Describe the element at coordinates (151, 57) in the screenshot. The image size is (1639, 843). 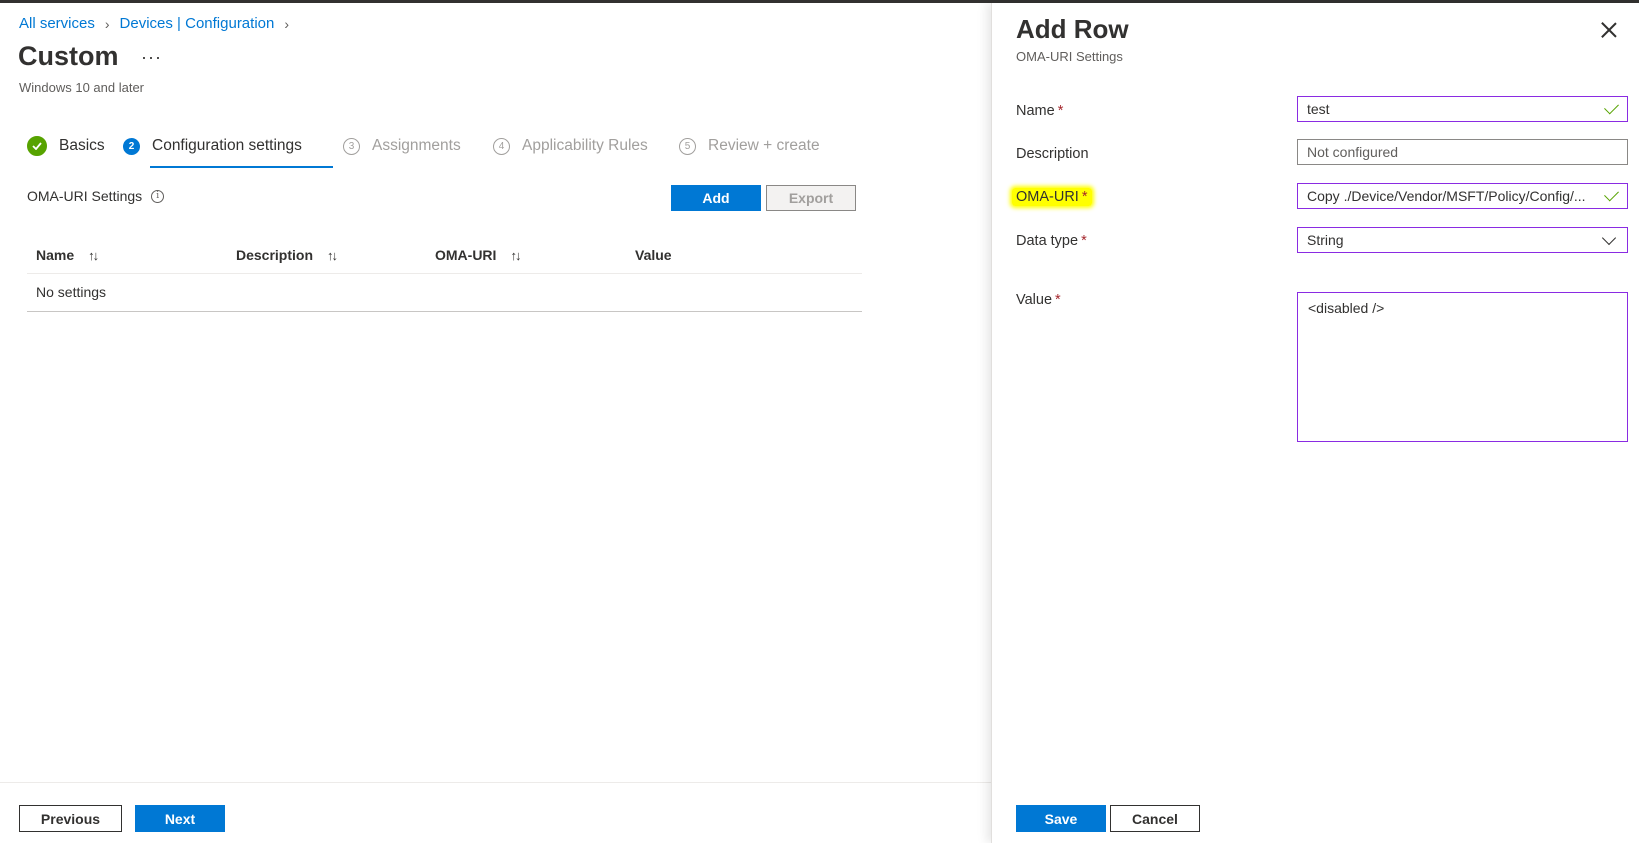
I see `more-options-icon: ···` at that location.